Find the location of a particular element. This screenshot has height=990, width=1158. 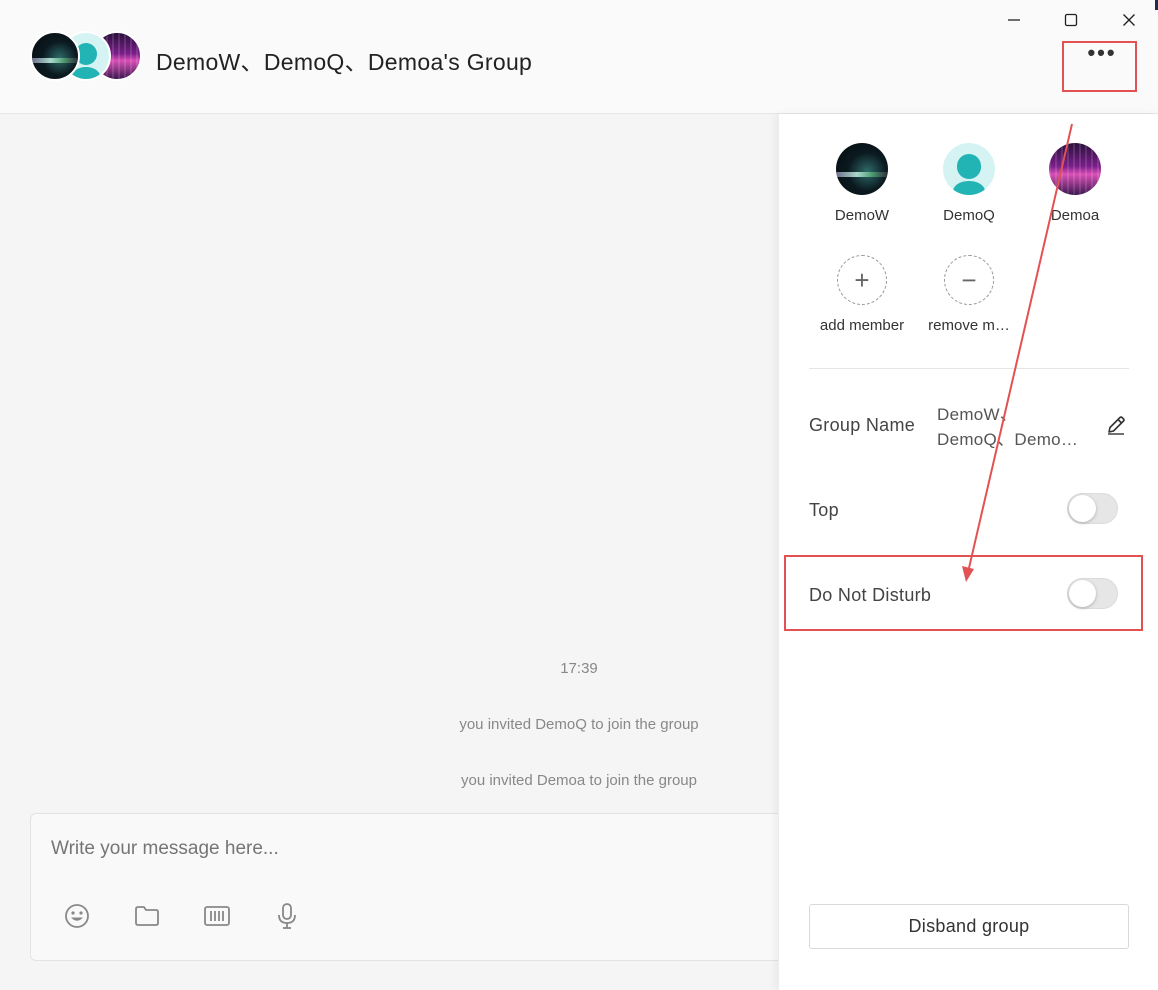

group-avatar-stack is located at coordinates (86, 57).